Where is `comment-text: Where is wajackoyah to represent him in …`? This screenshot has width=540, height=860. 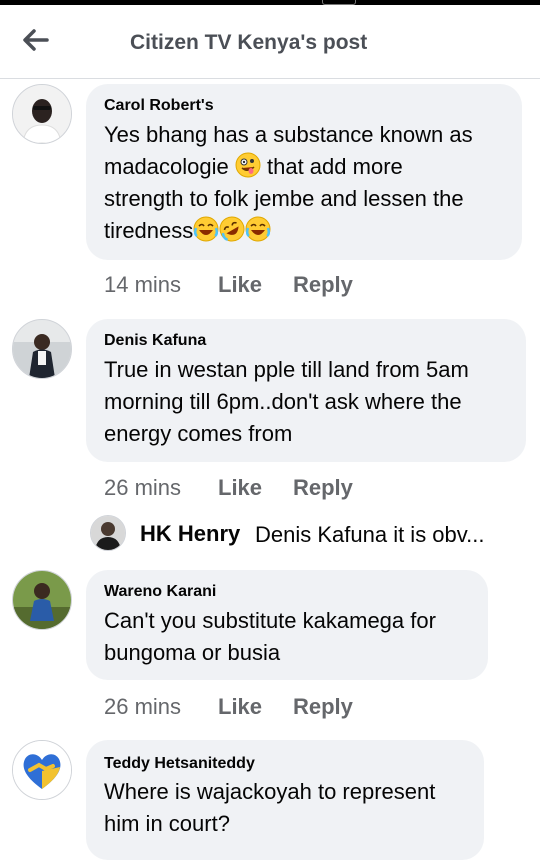
comment-text: Where is wajackoyah to represent him in … is located at coordinates (291, 808).